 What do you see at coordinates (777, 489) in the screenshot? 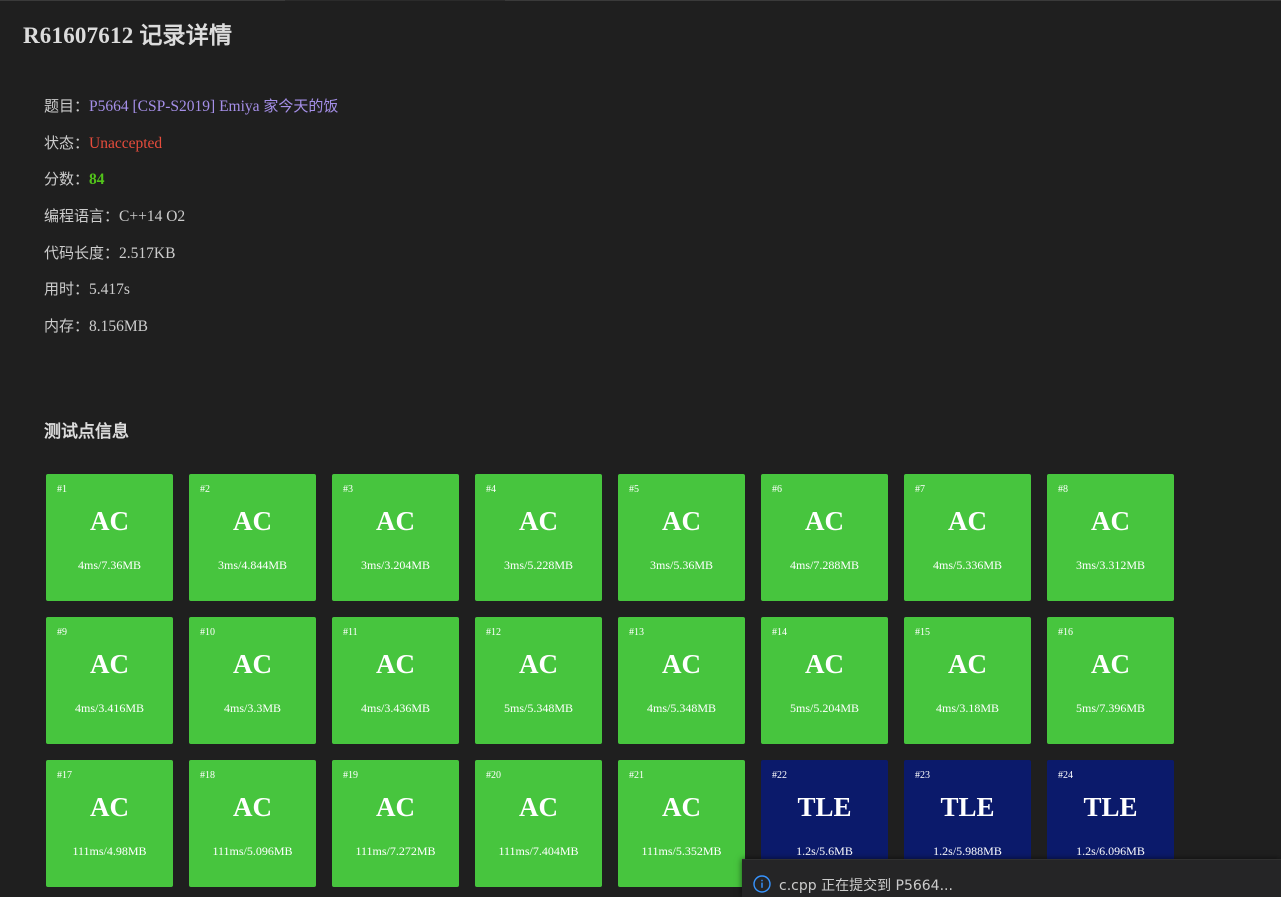
I see `testcase-id: #6` at bounding box center [777, 489].